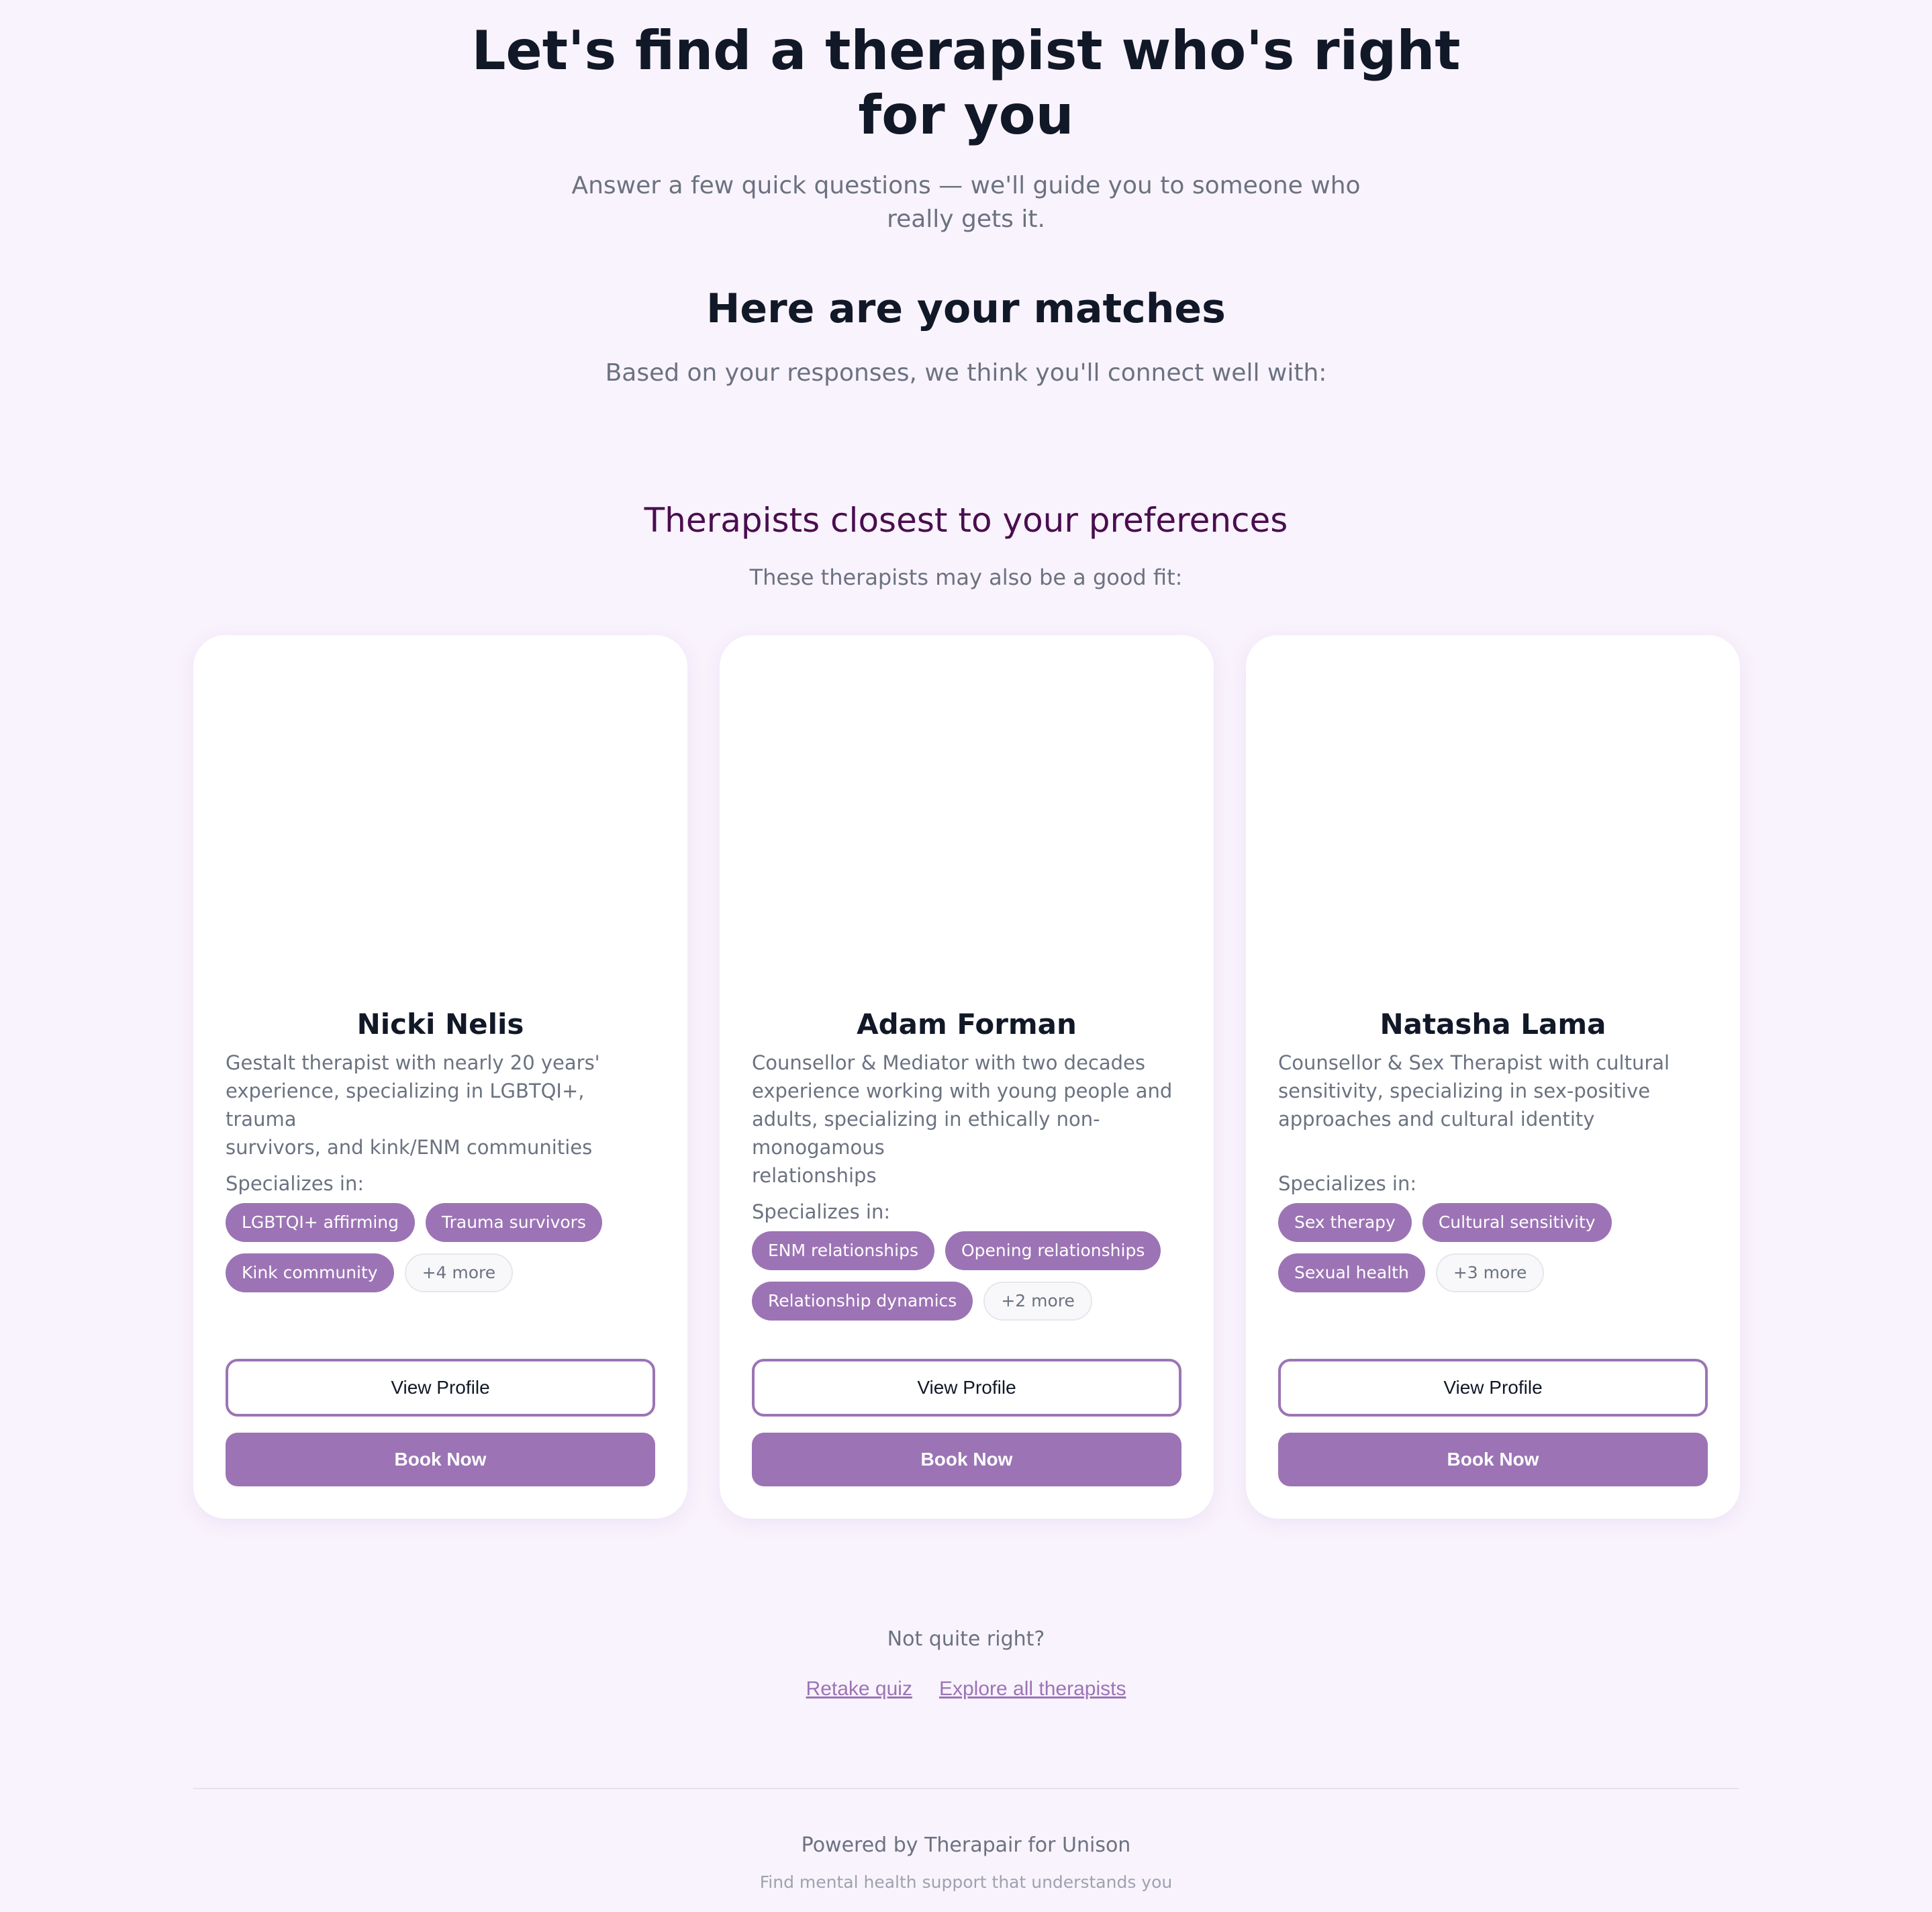 The image size is (1932, 1912). I want to click on tag-row: Kink community +4 more, so click(370, 1272).